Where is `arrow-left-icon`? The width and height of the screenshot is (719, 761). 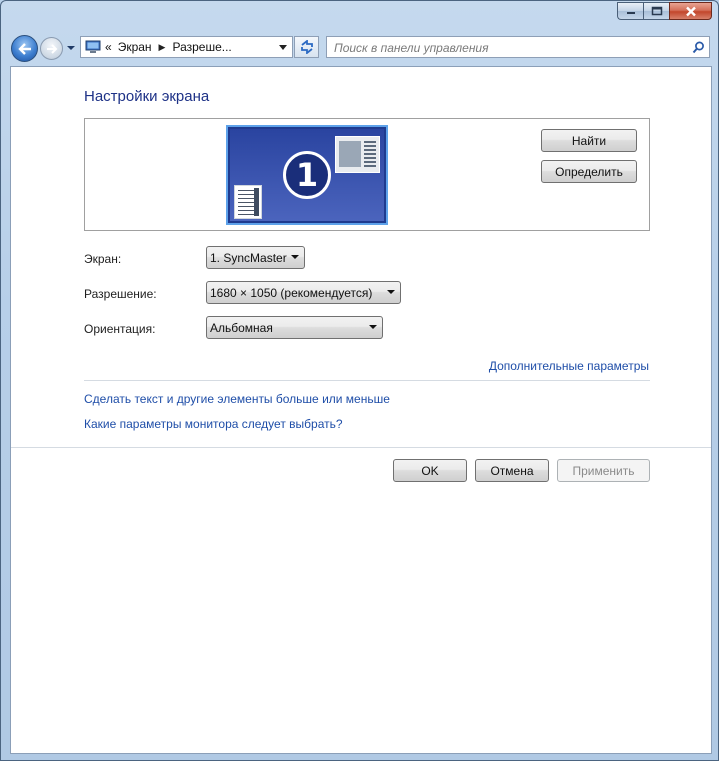
arrow-left-icon is located at coordinates (24, 48).